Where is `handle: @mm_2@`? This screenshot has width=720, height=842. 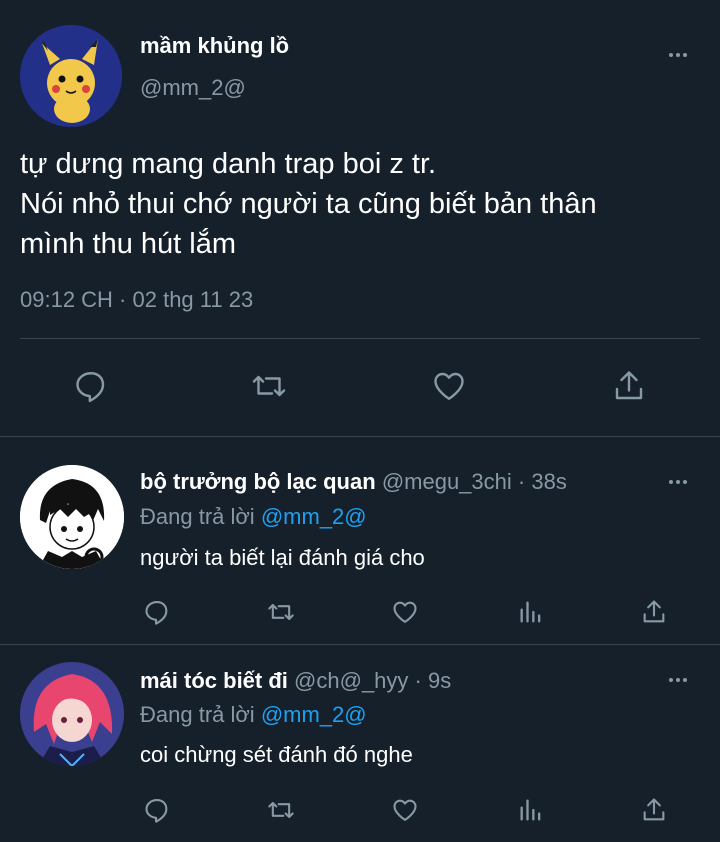 handle: @mm_2@ is located at coordinates (193, 88).